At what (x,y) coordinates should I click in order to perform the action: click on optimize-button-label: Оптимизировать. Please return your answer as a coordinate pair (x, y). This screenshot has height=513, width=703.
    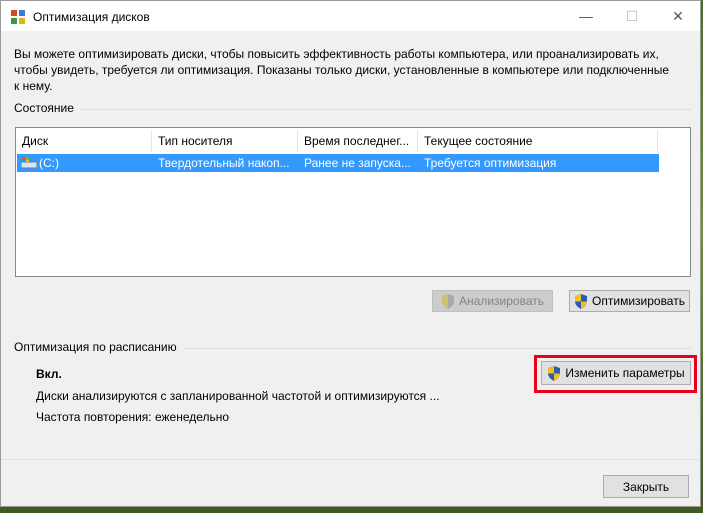
    Looking at the image, I should click on (638, 301).